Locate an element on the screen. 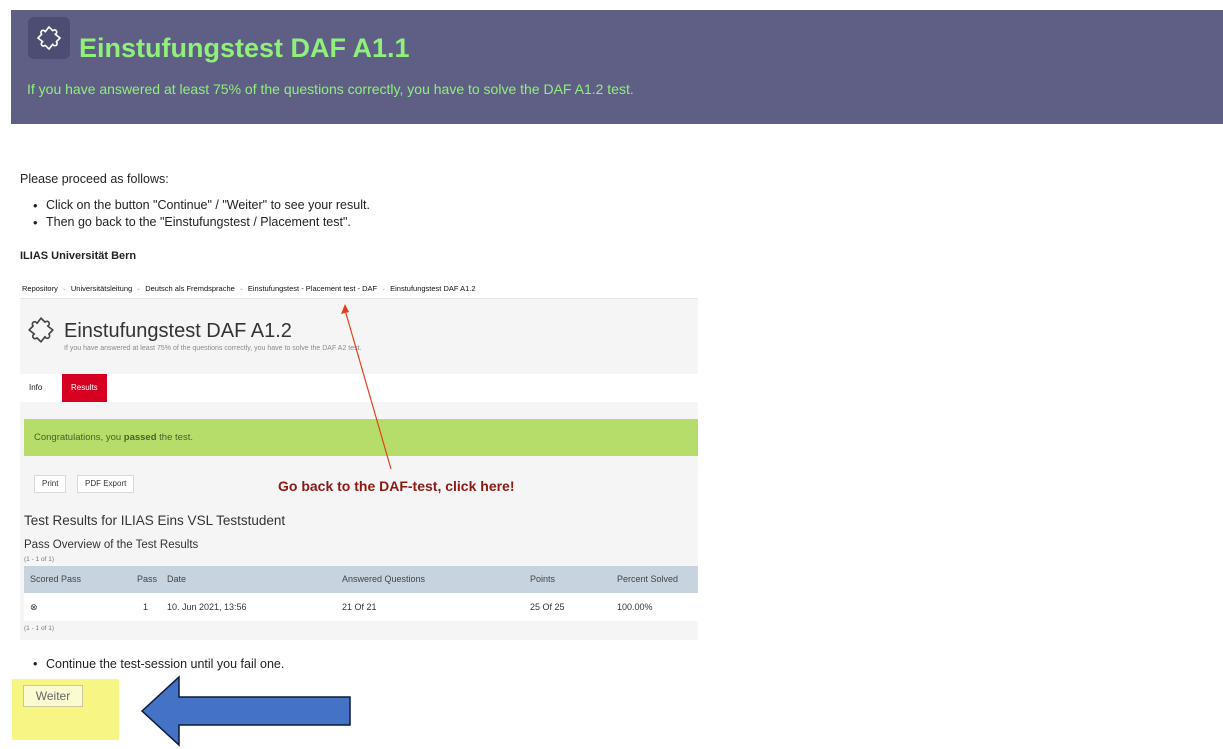 The image size is (1223, 749). table-range-bottom: (1 - 1 of 1) is located at coordinates (39, 628).